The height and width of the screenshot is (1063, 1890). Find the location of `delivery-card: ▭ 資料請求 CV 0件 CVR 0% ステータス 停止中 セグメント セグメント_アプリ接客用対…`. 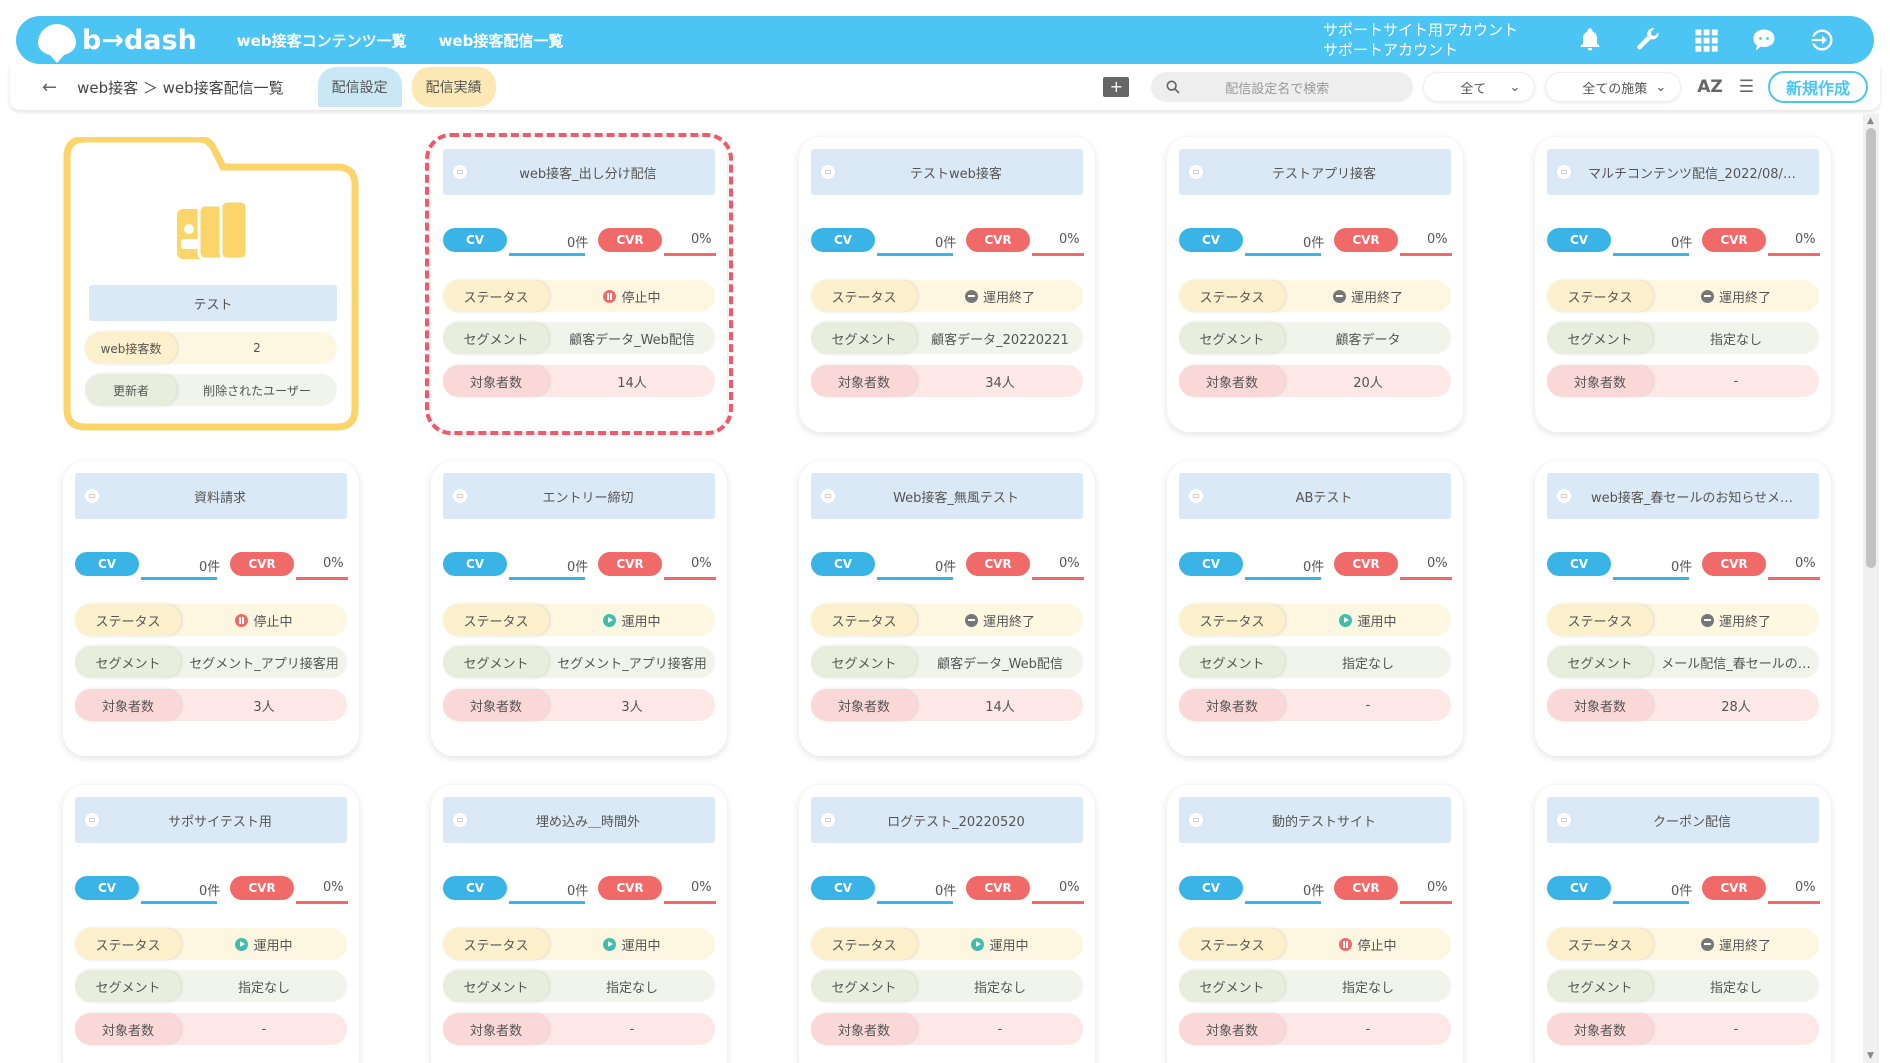

delivery-card: ▭ 資料請求 CV 0件 CVR 0% ステータス 停止中 セグメント セグメント_アプリ接客用対… is located at coordinates (211, 608).